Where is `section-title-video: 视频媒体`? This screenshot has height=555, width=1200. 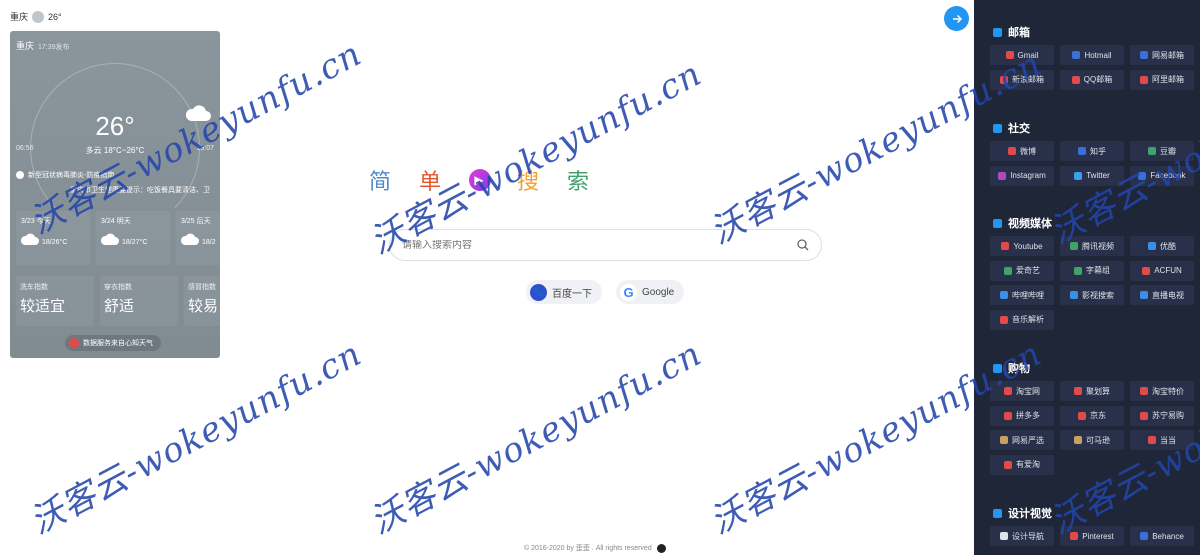
section-title-video: 视频媒体 is located at coordinates (1022, 223).